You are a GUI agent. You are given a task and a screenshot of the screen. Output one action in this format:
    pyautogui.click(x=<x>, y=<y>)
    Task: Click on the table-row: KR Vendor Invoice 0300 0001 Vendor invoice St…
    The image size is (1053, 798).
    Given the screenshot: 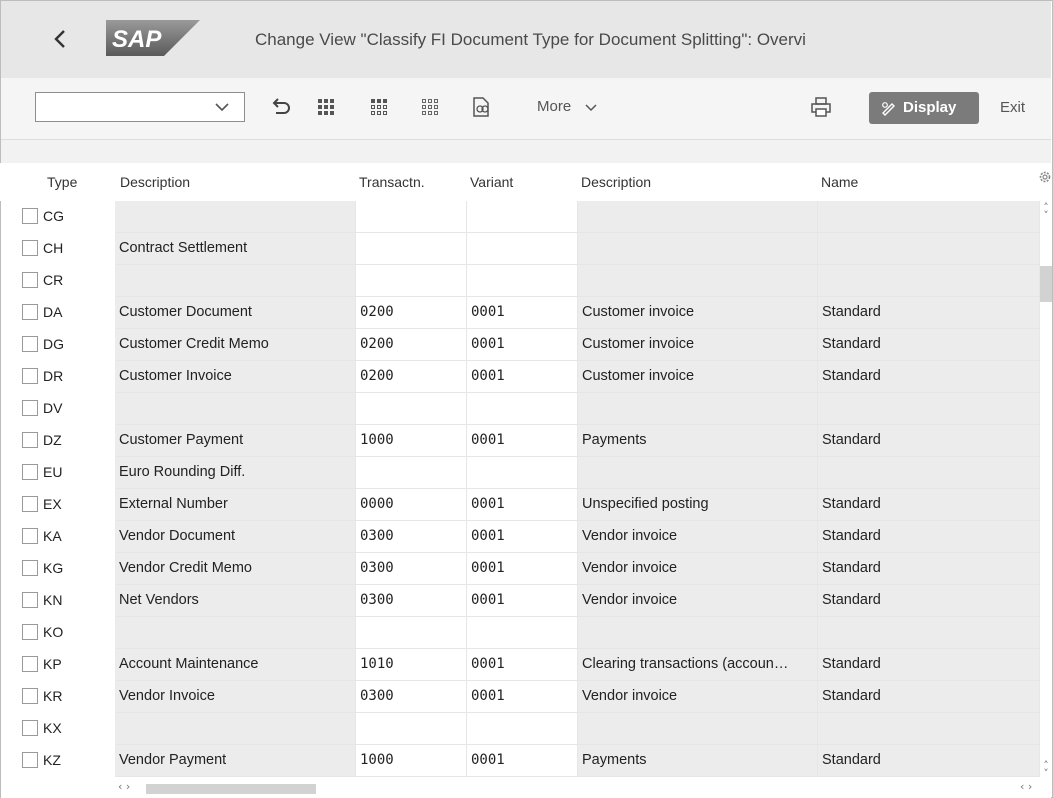 What is the action you would take?
    pyautogui.click(x=520, y=697)
    